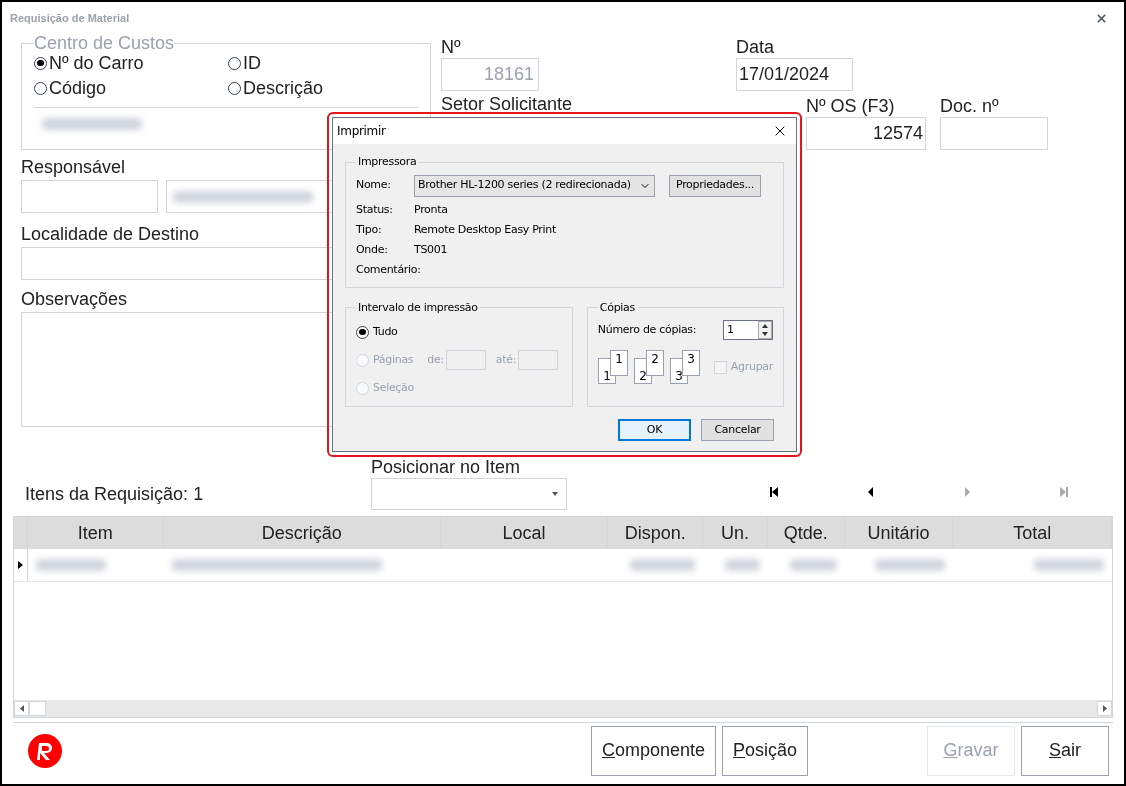 This screenshot has height=786, width=1126. Describe the element at coordinates (970, 106) in the screenshot. I see `field-label: Doc. nº` at that location.